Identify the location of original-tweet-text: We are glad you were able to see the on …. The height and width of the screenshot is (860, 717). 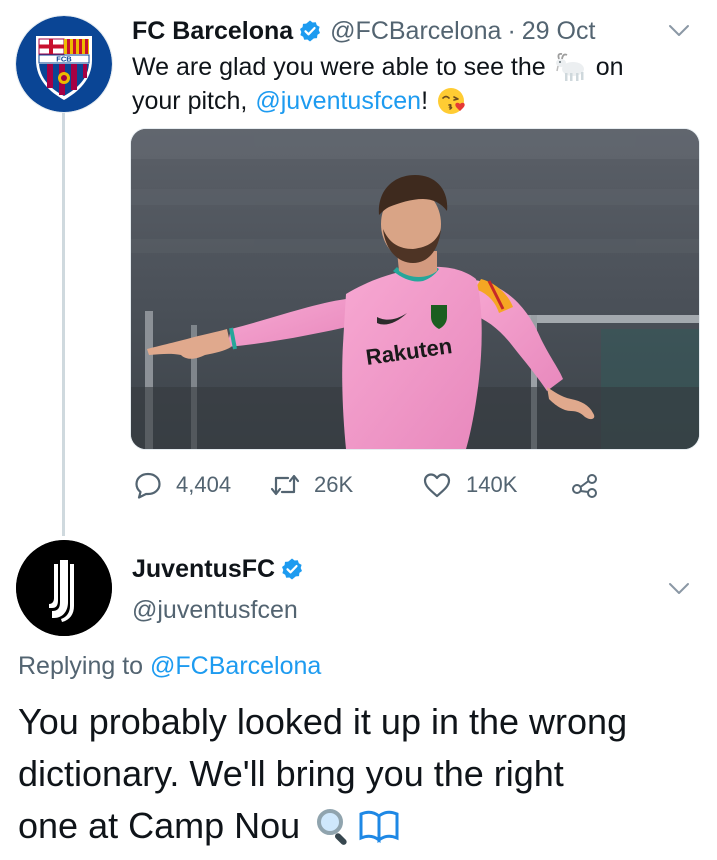
(412, 84).